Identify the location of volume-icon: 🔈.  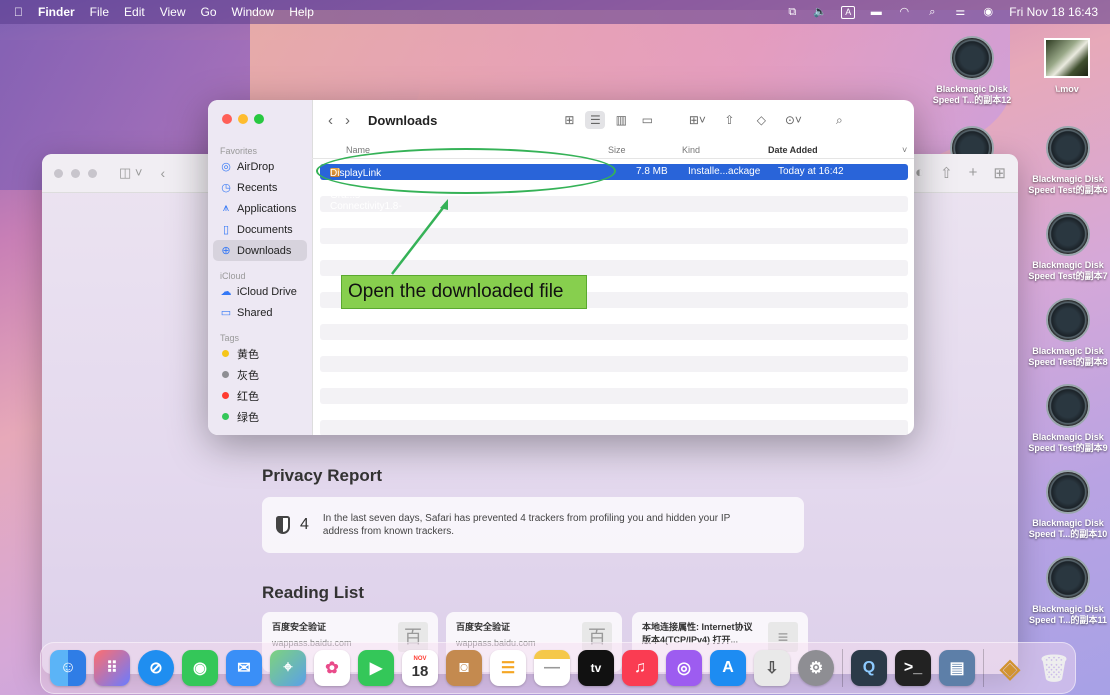
(820, 12).